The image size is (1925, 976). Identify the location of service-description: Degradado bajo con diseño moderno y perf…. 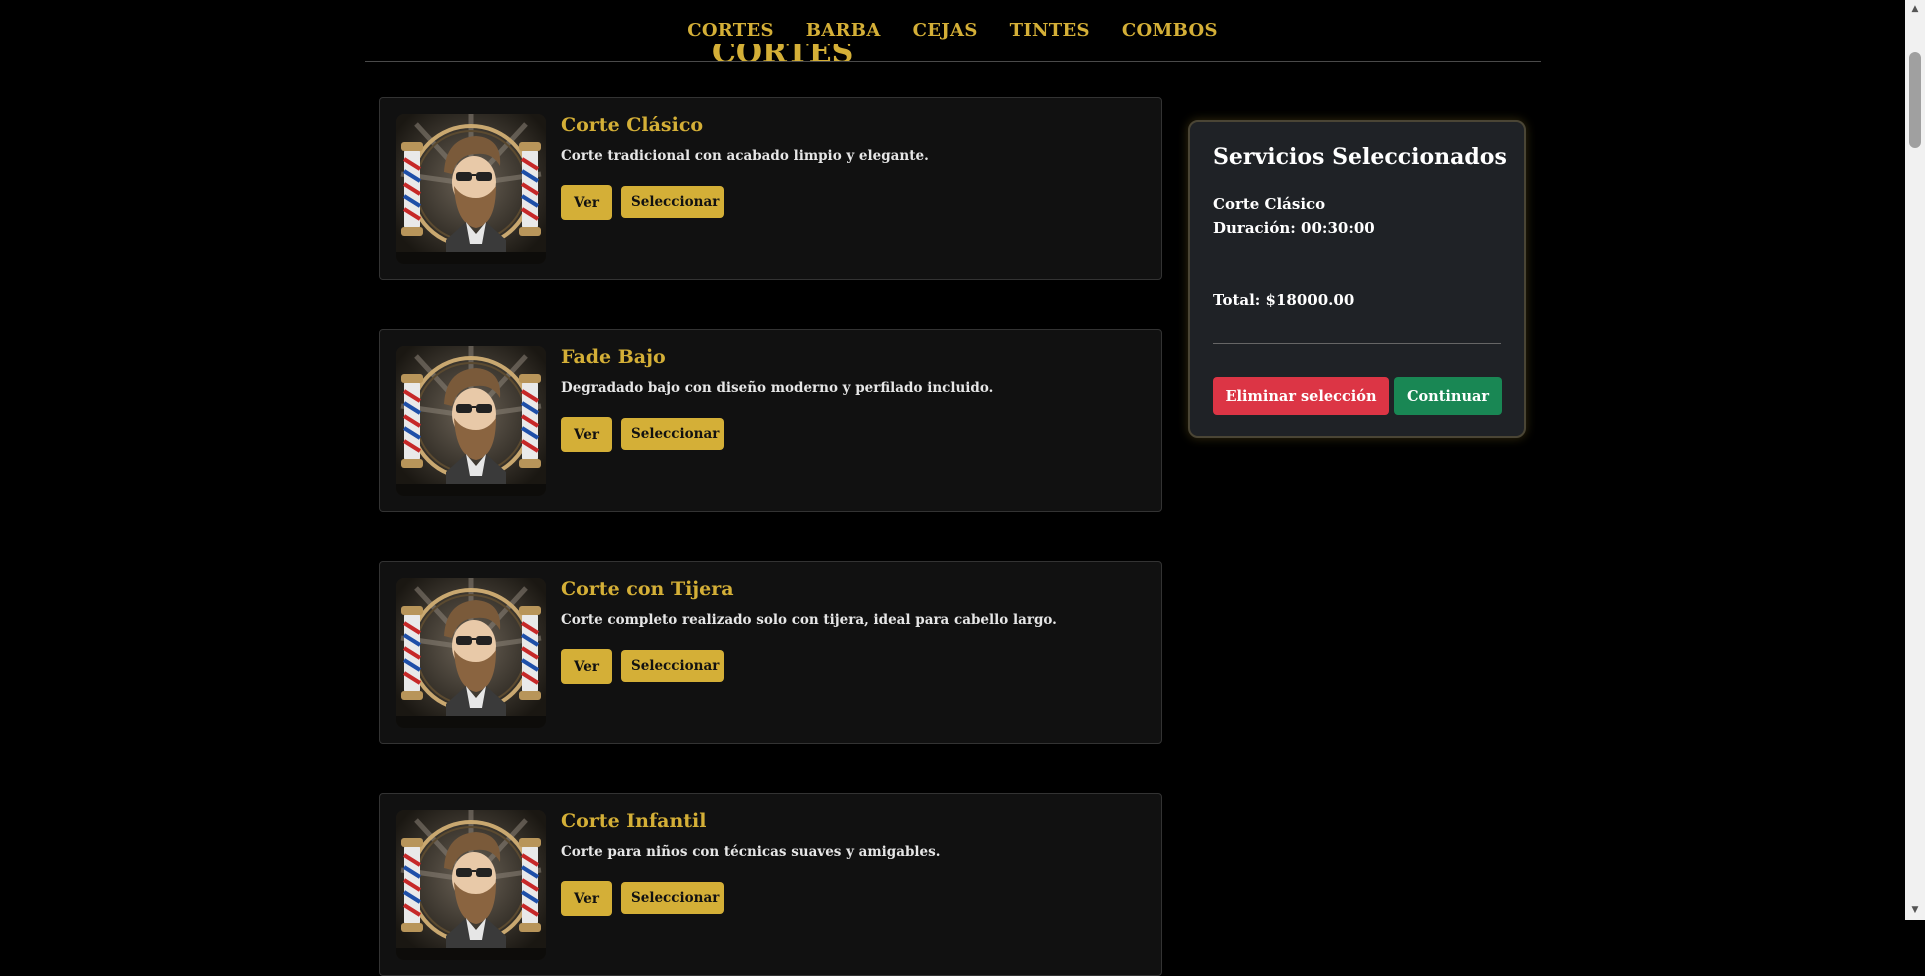
(777, 388).